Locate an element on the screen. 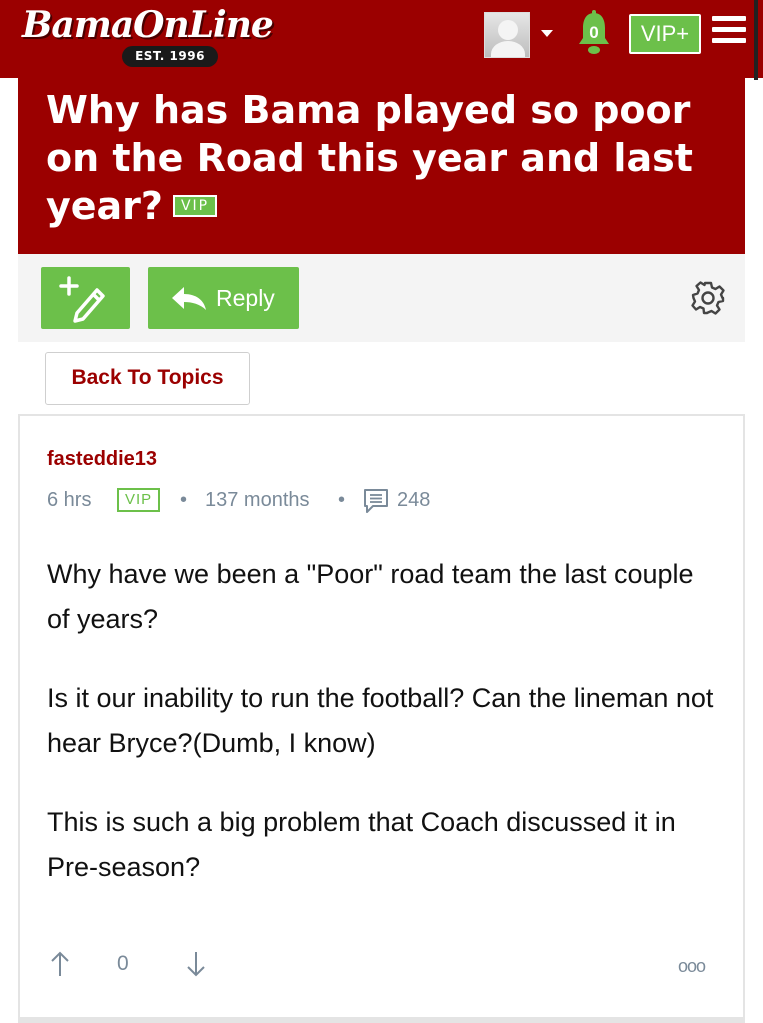 The width and height of the screenshot is (763, 1023). vote-bar: 0 ooo is located at coordinates (385, 965).